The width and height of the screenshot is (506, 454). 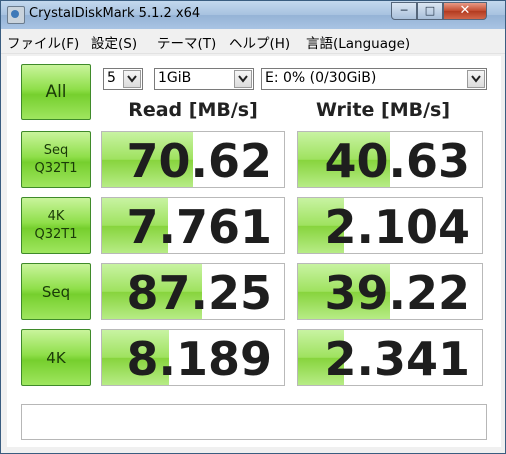 What do you see at coordinates (111, 78) in the screenshot?
I see `count-select-value: 5` at bounding box center [111, 78].